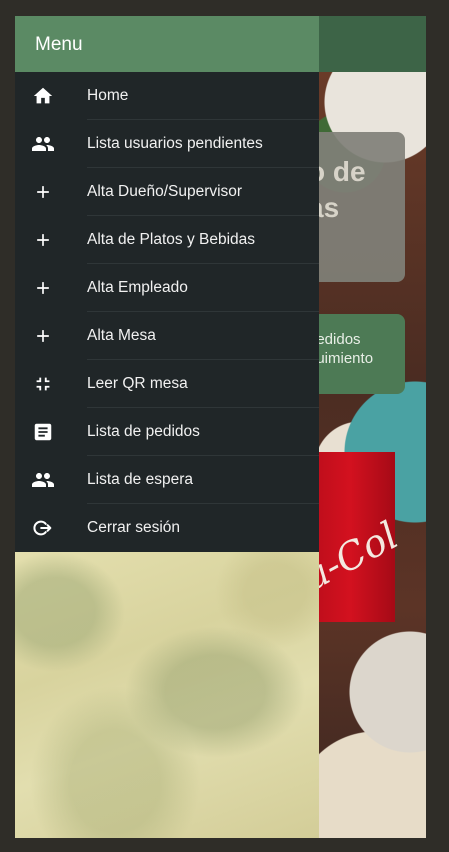 This screenshot has height=852, width=449. I want to click on menu-item-add-owner-supervisor: Alta Dueño/Supervisor, so click(167, 192).